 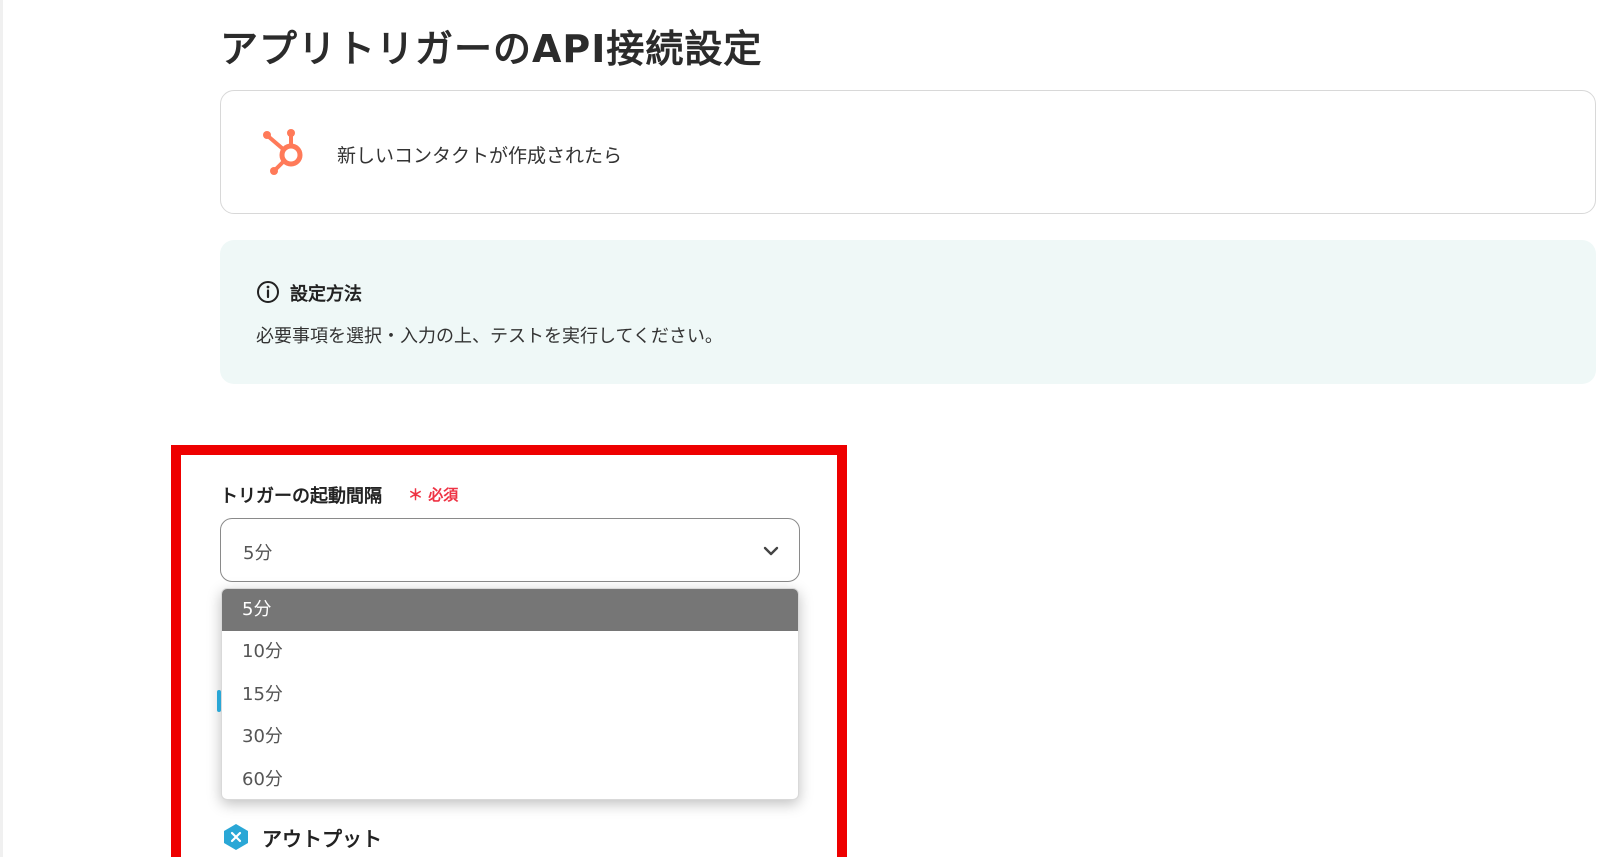 I want to click on interval-select-value: 5分, so click(x=258, y=553).